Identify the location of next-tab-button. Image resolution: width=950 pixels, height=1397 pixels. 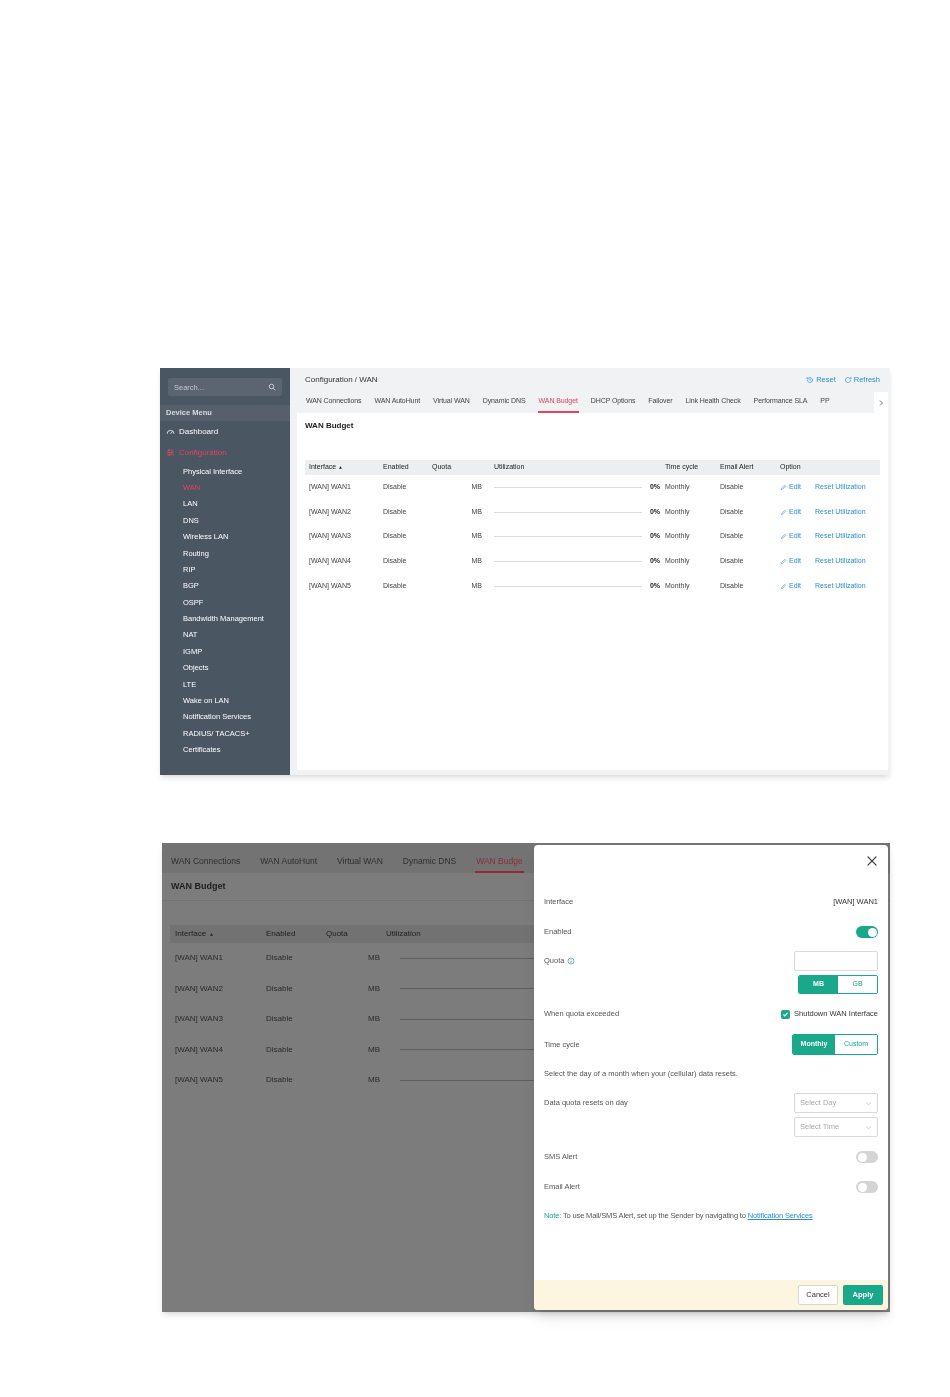
(881, 402).